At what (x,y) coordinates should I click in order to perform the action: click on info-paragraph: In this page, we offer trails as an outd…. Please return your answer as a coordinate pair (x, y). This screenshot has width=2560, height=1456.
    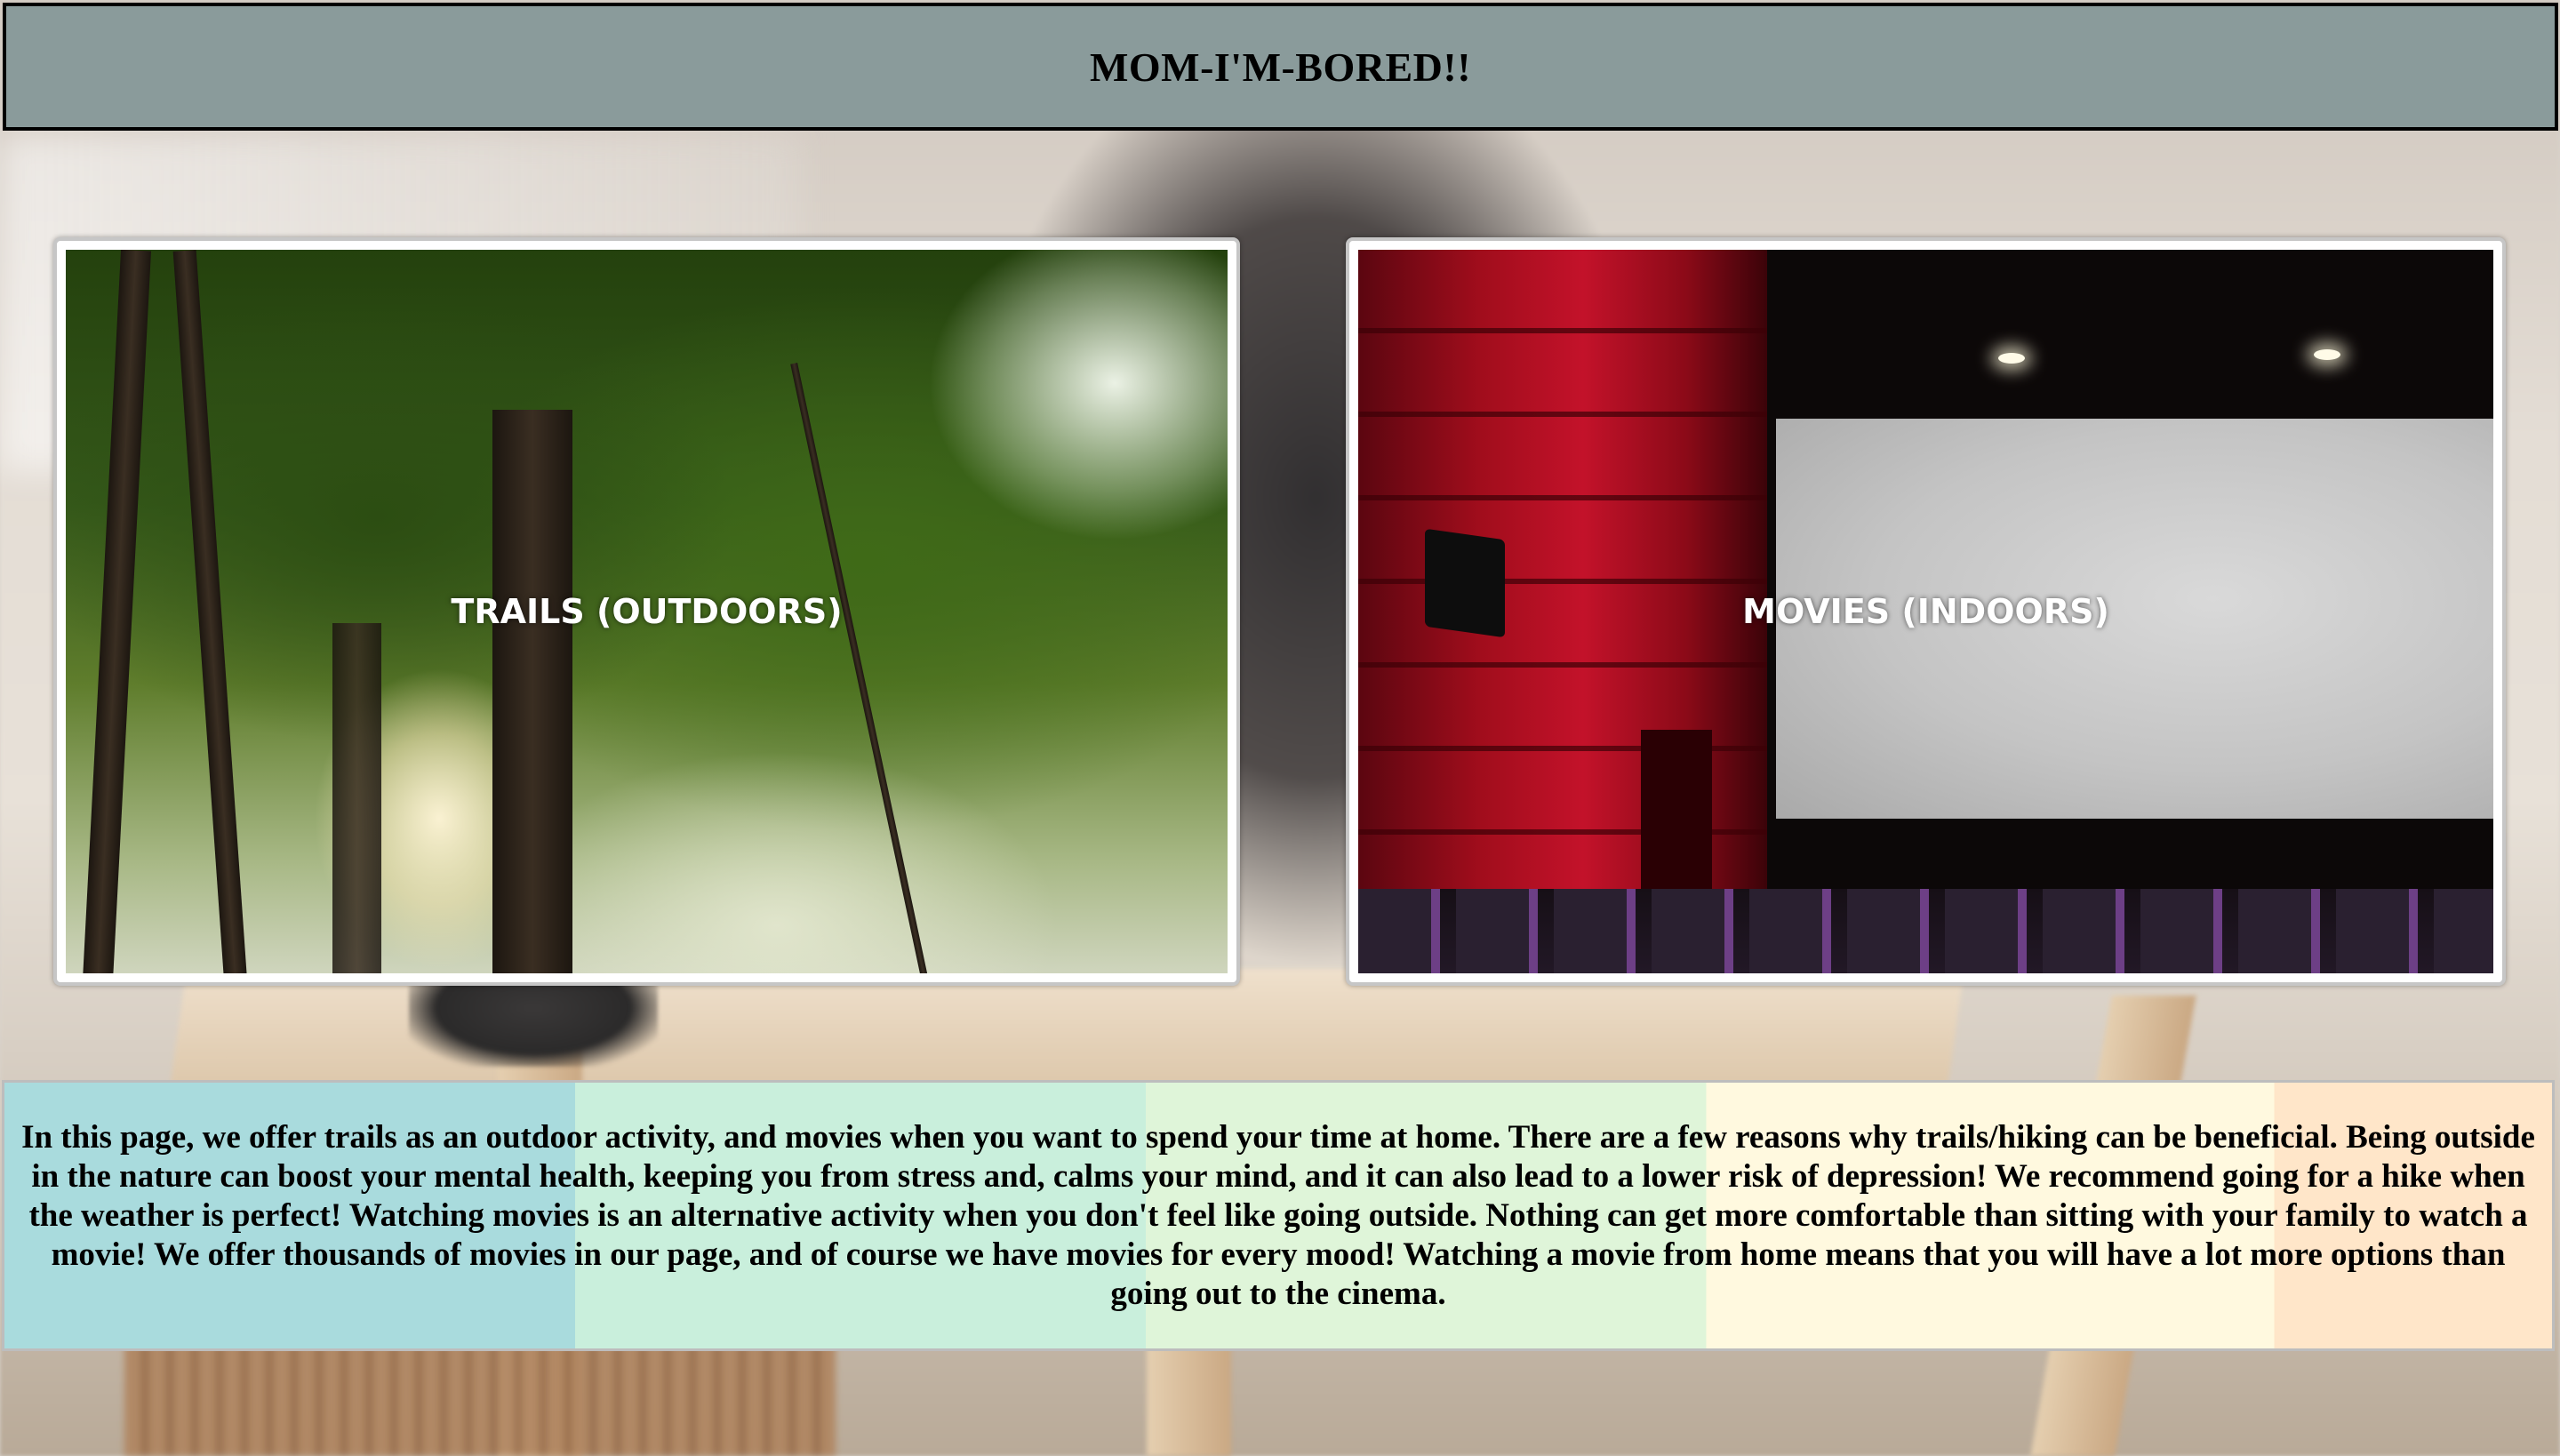
    Looking at the image, I should click on (1278, 1215).